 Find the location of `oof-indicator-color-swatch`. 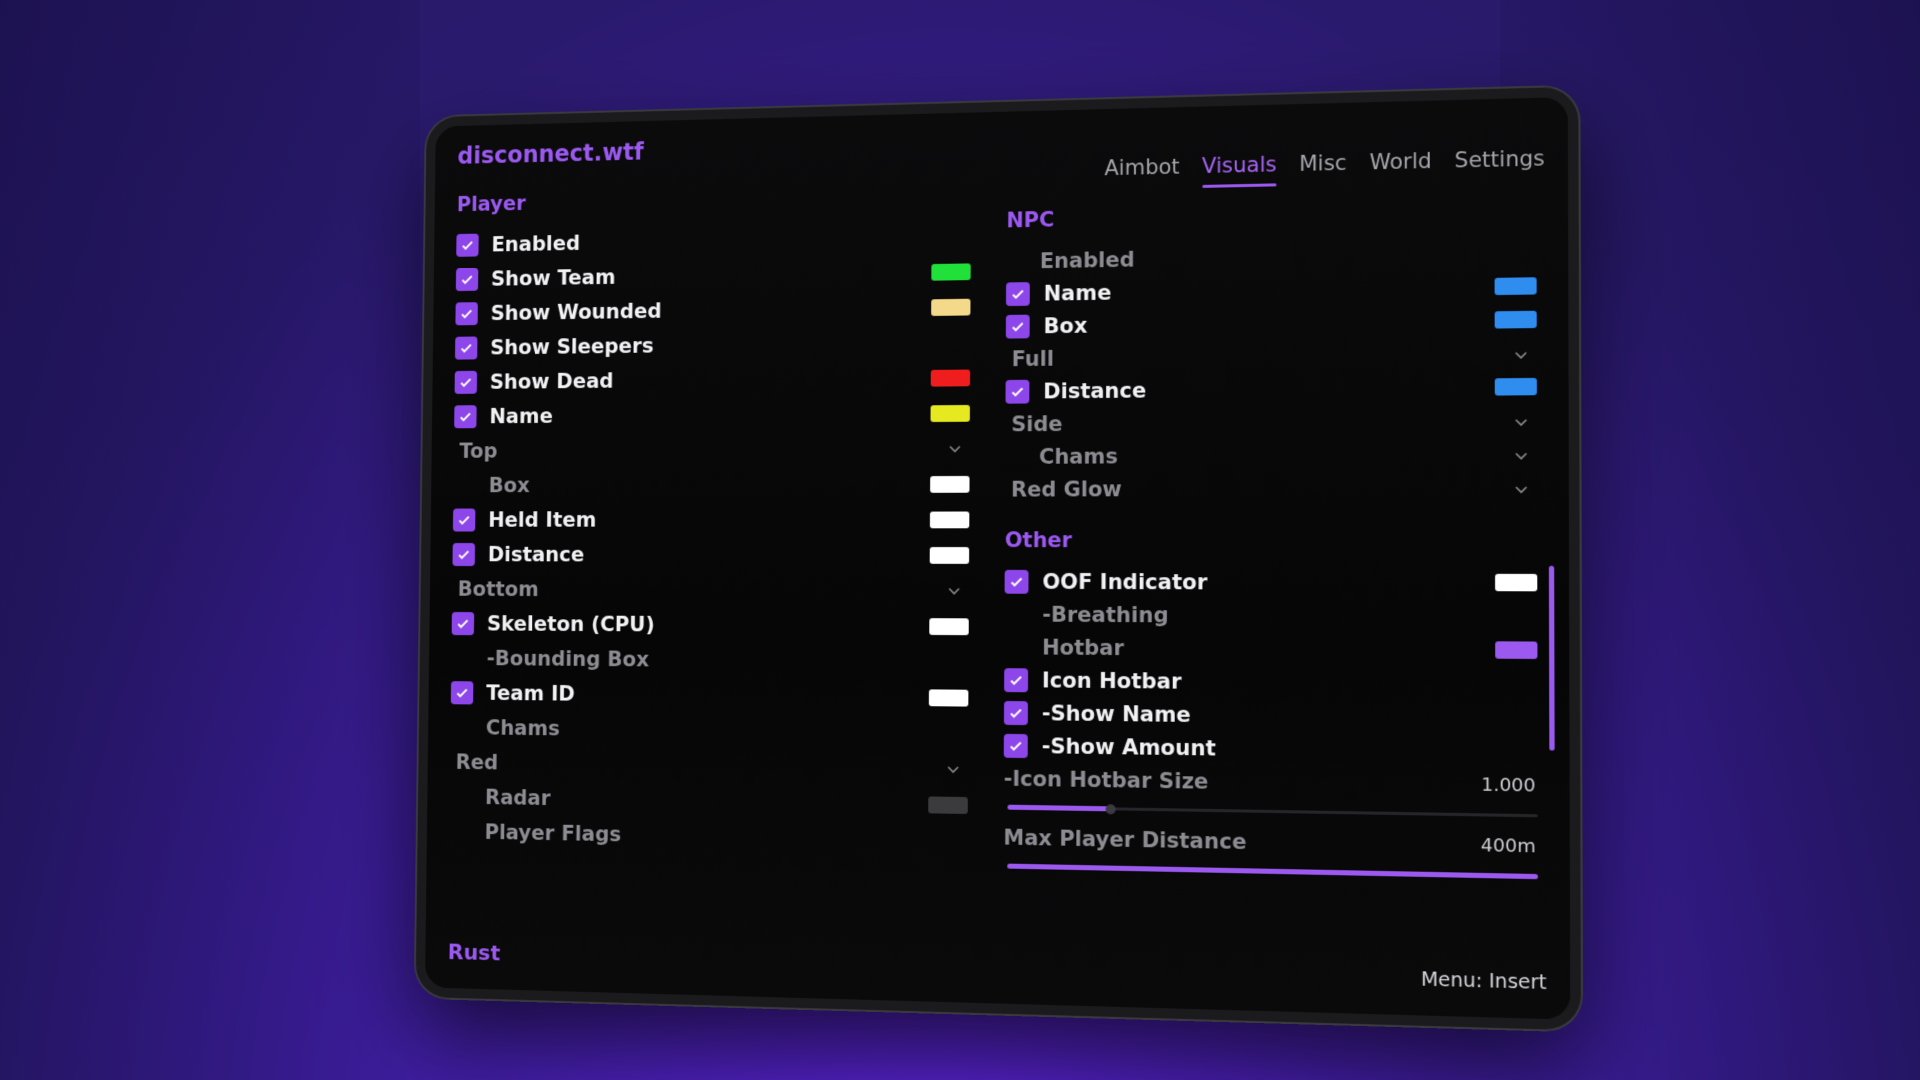

oof-indicator-color-swatch is located at coordinates (1516, 582).